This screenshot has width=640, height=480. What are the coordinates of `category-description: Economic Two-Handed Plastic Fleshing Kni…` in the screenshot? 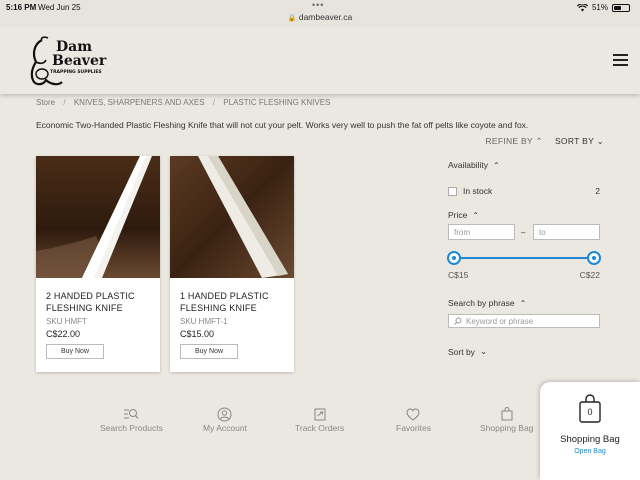 It's located at (282, 125).